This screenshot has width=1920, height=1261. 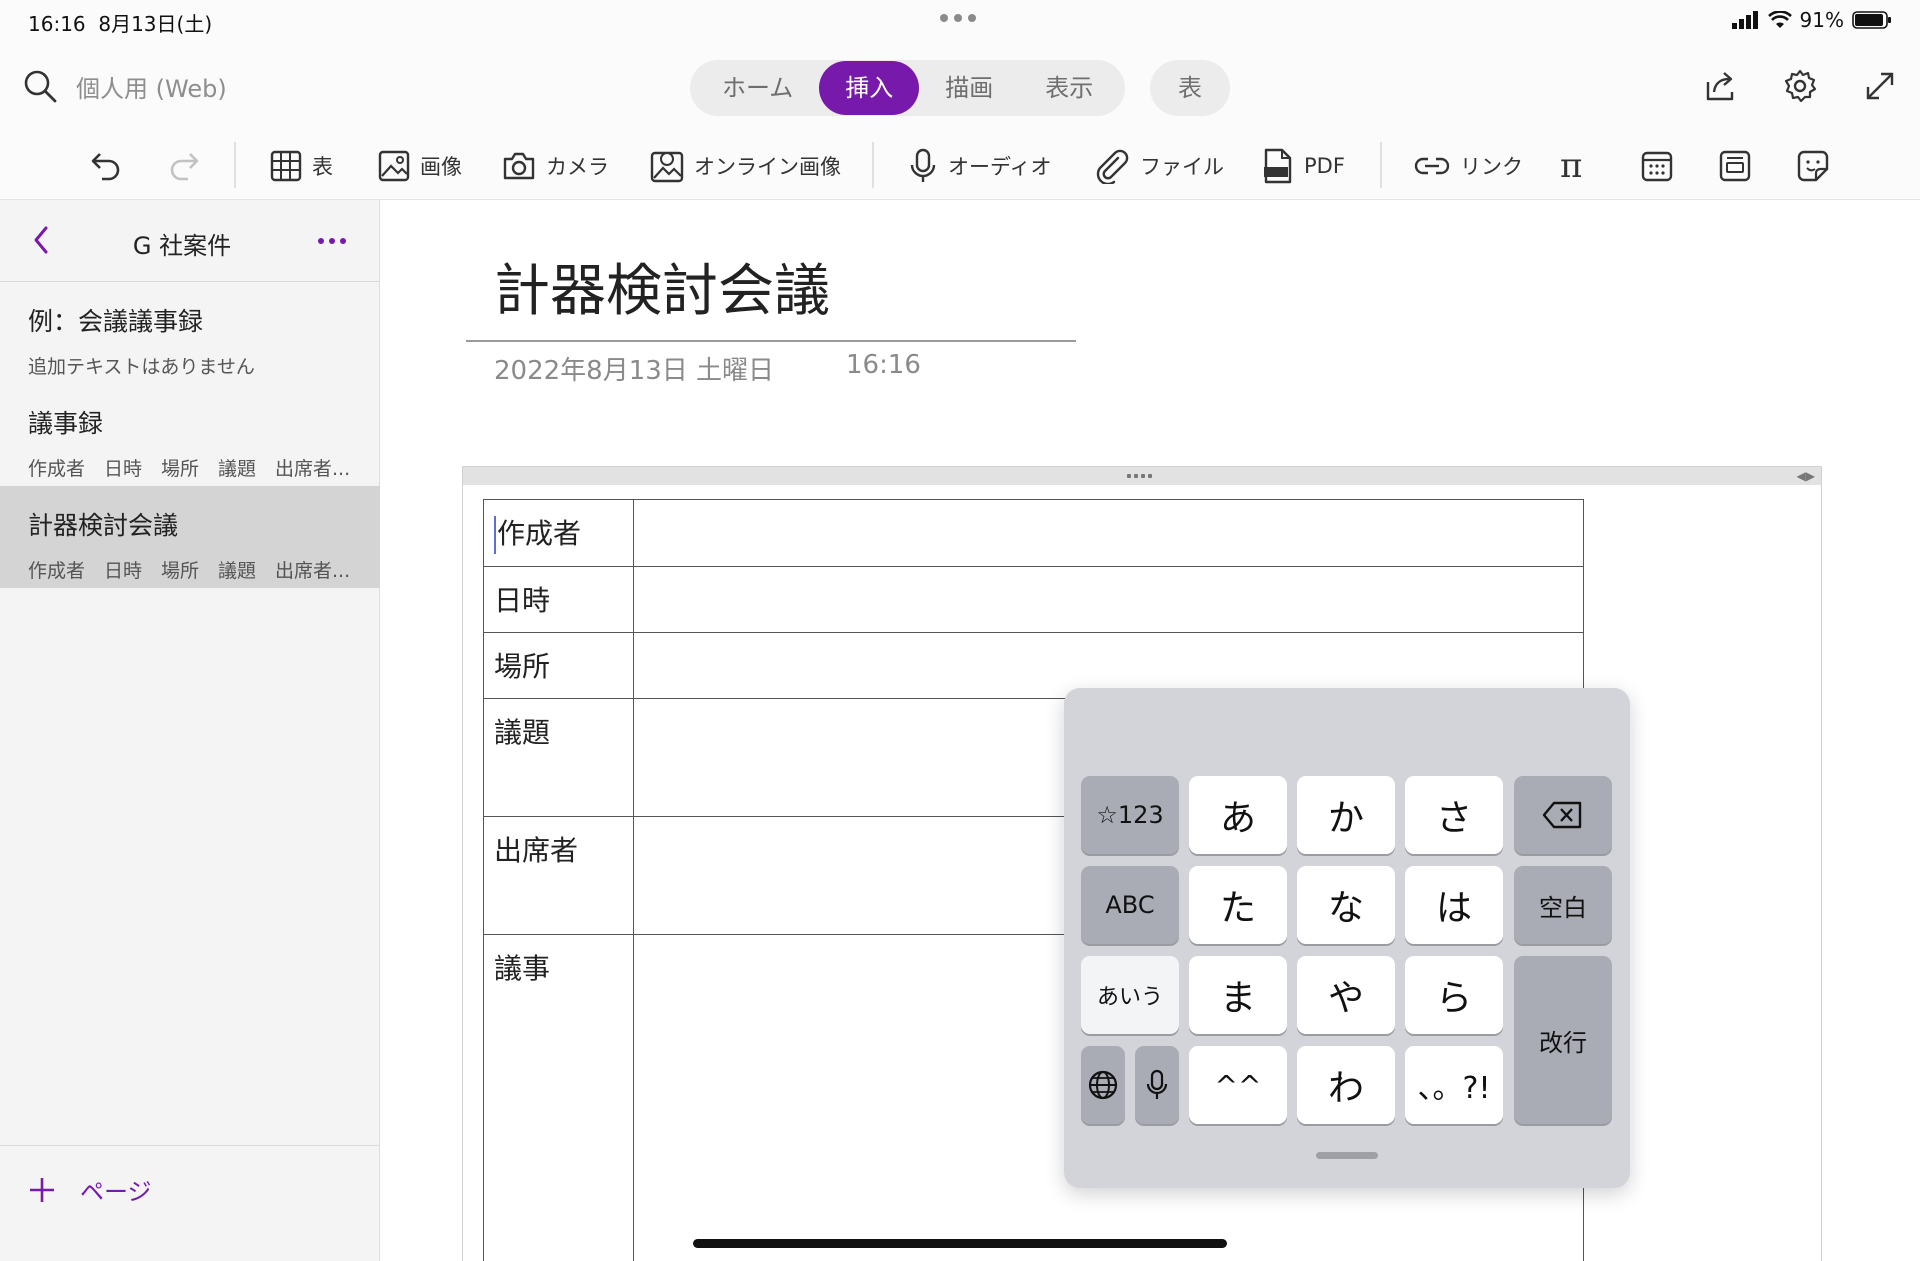 I want to click on undo-button, so click(x=106, y=166).